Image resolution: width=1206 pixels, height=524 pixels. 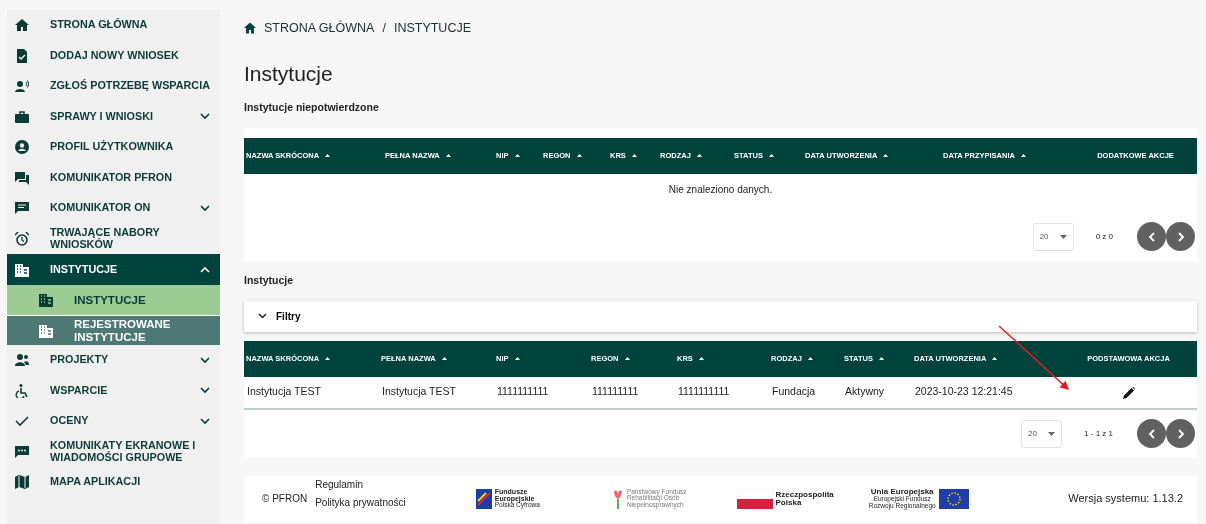 I want to click on sidebar-item: OCENY, so click(x=113, y=421).